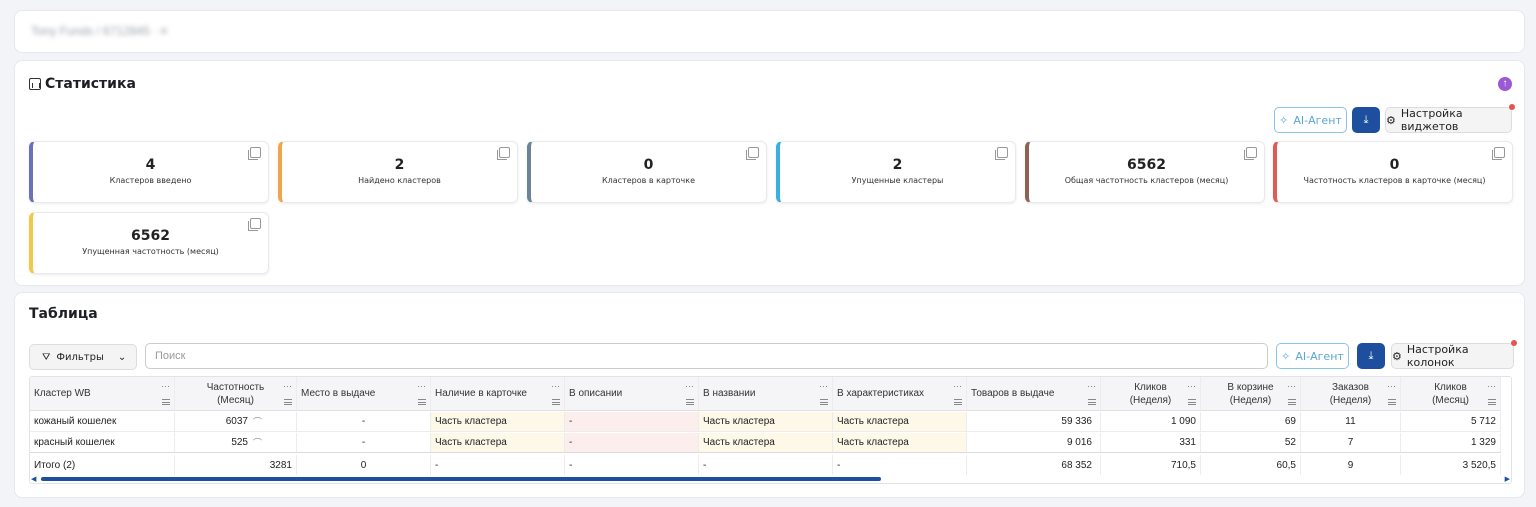 This screenshot has height=507, width=1536. Describe the element at coordinates (1451, 421) in the screenshot. I see `table-cell: 5 712` at that location.